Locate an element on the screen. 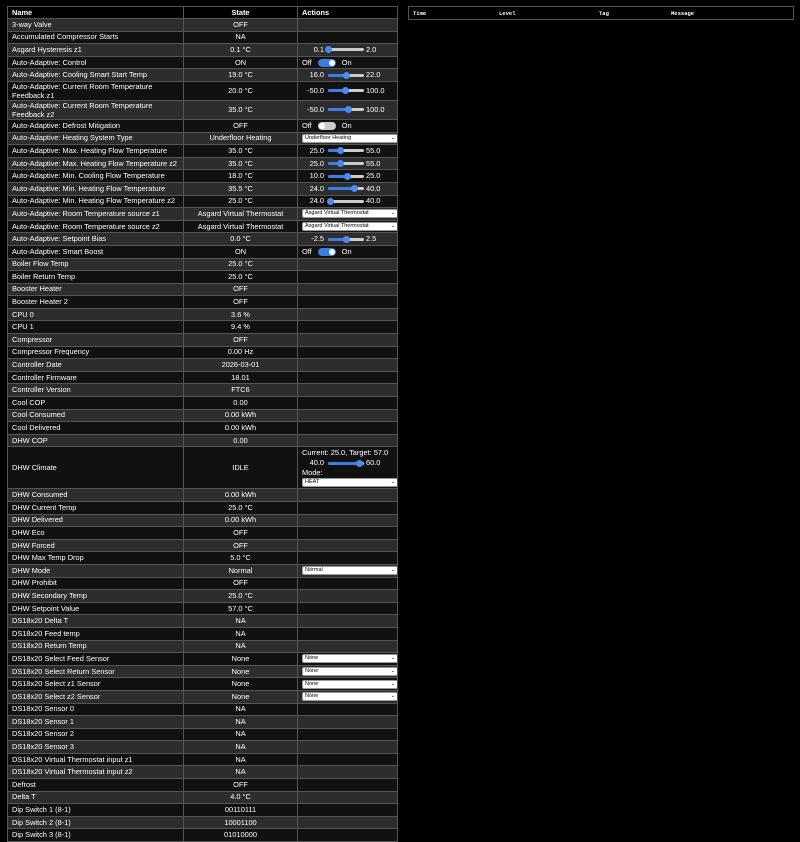 The height and width of the screenshot is (842, 800). slider-control: 16.0 22.0 is located at coordinates (347, 75).